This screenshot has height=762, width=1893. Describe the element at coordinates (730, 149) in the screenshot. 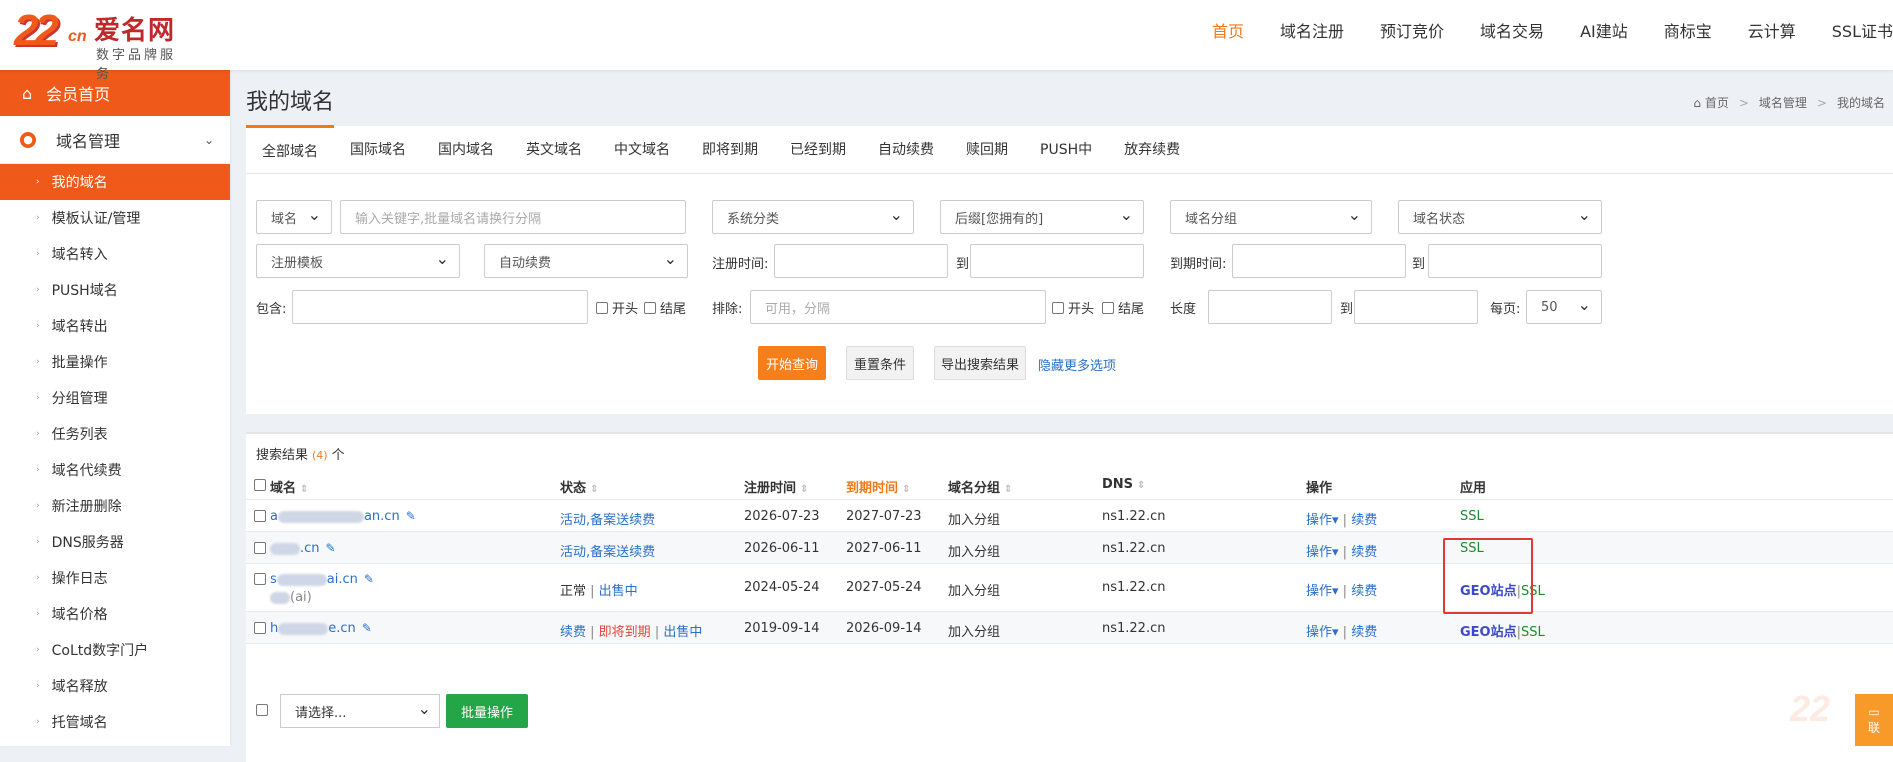

I see `tab-5: 即将到期` at that location.